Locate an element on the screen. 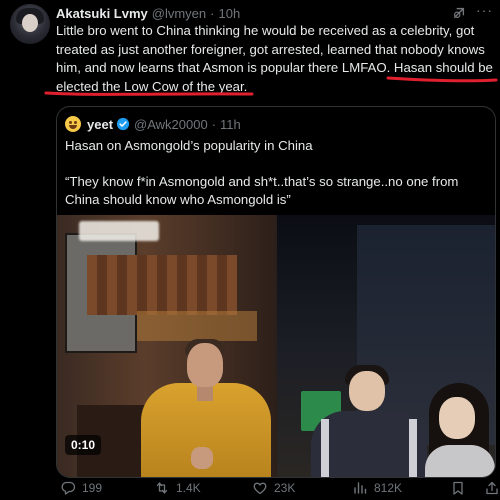 This screenshot has width=500, height=500. quoted-text-paragraph: Hasan on Asmongold’s popularity in China is located at coordinates (189, 145).